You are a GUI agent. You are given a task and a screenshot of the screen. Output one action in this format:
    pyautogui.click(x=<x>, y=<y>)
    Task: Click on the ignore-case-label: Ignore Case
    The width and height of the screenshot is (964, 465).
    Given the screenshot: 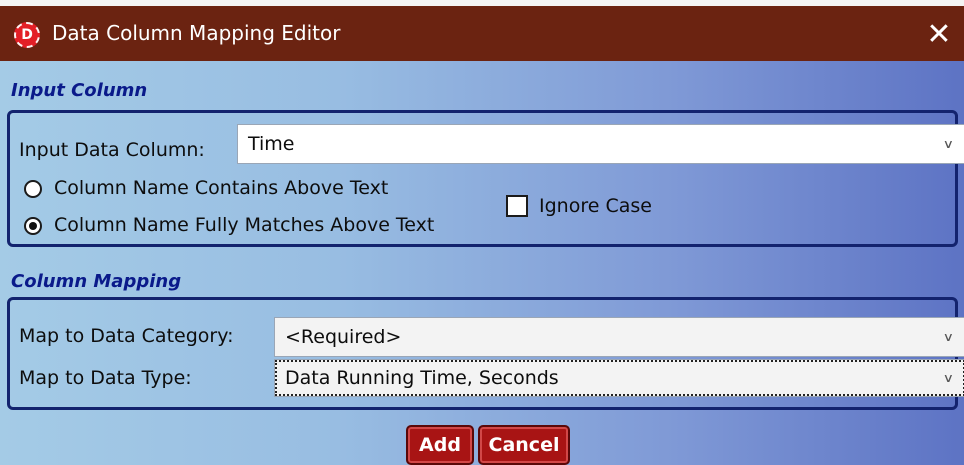 What is the action you would take?
    pyautogui.click(x=595, y=206)
    